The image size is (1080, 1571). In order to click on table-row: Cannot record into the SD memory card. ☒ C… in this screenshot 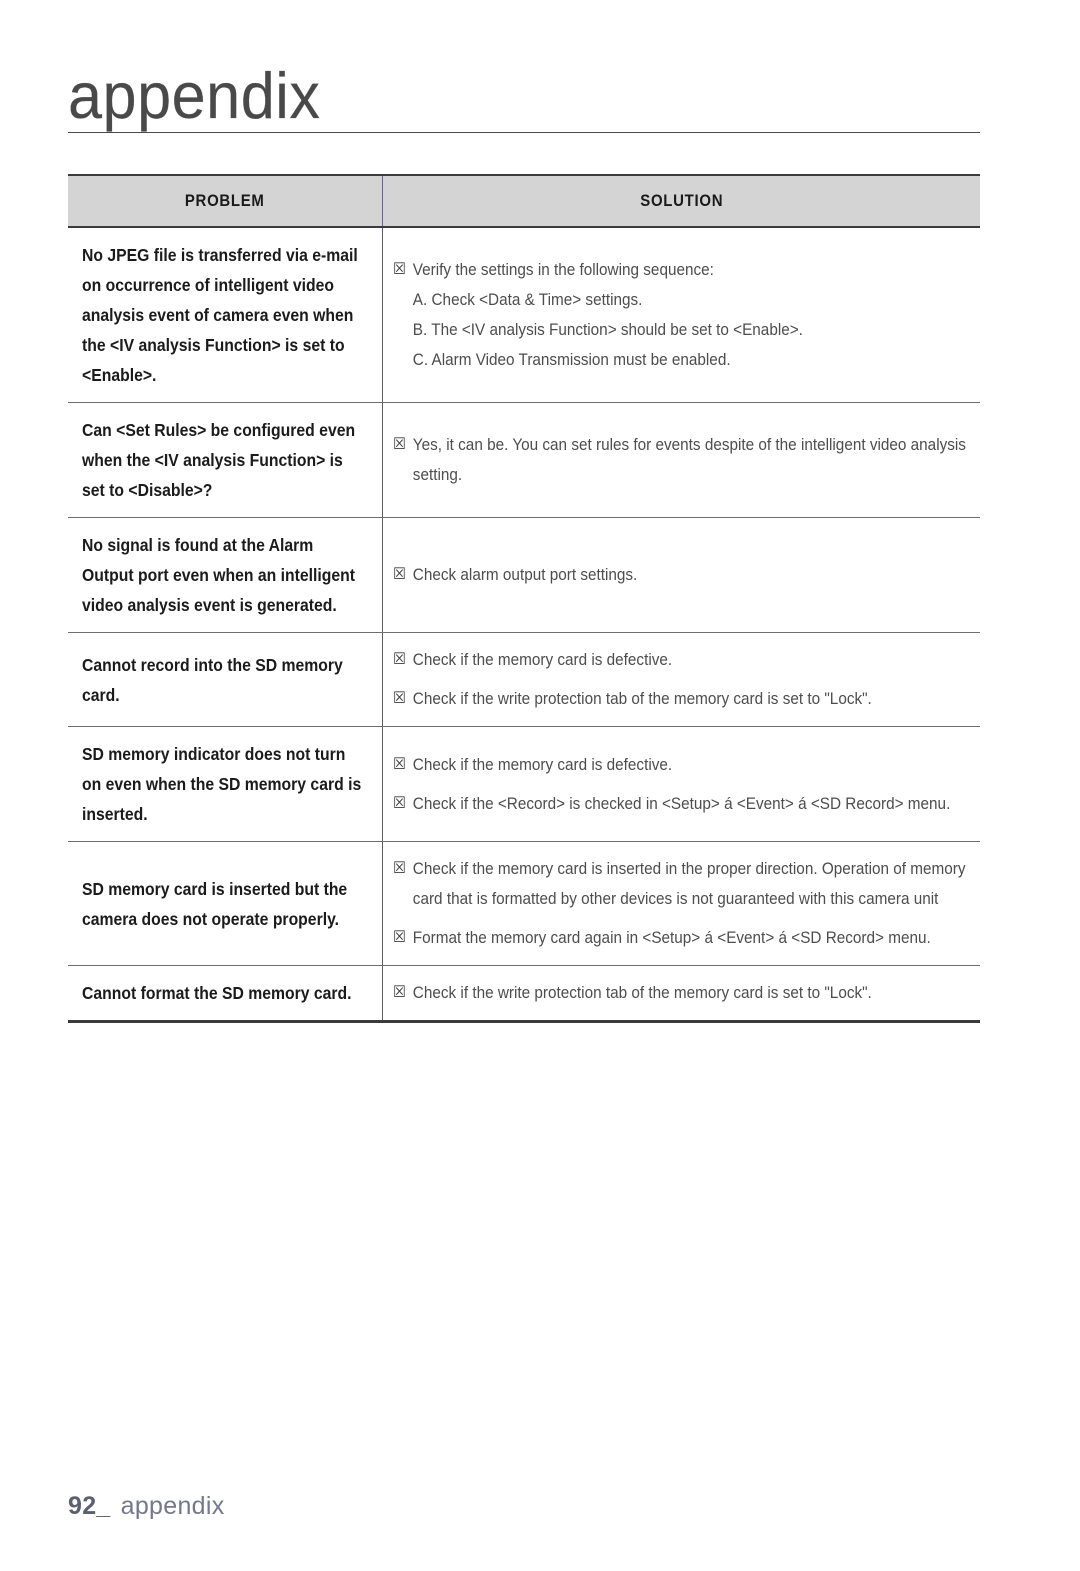, I will do `click(524, 679)`.